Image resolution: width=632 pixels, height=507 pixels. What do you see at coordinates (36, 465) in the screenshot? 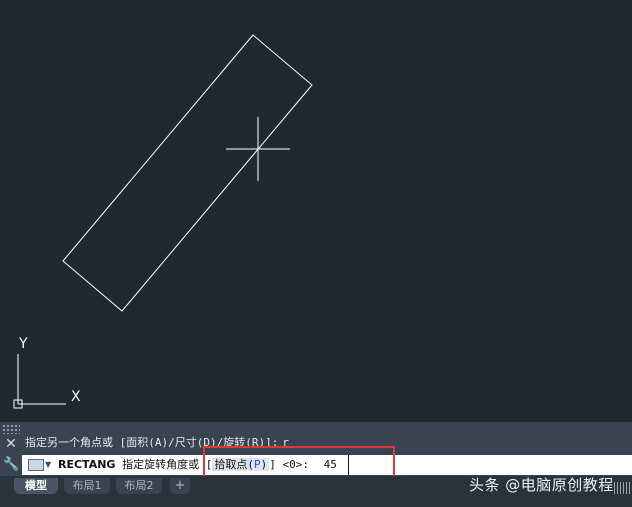
I see `command-prompt-icon` at bounding box center [36, 465].